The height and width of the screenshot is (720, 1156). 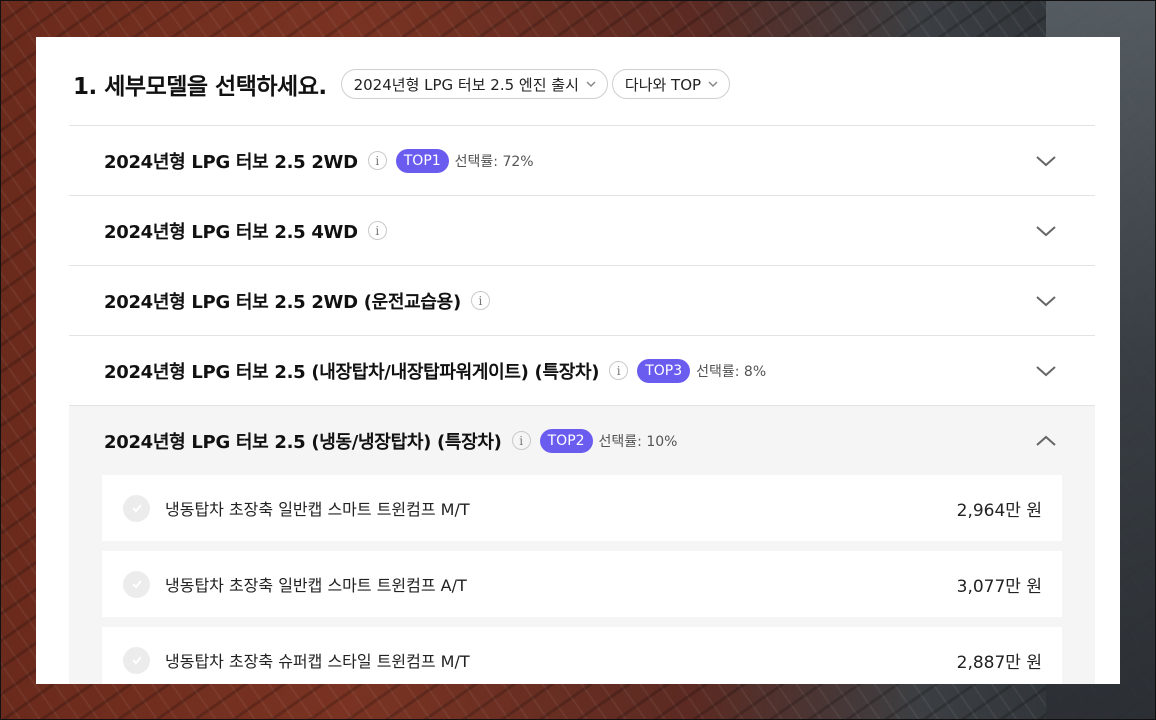 What do you see at coordinates (316, 585) in the screenshot?
I see `trim-name: 냉동탑차 초장축 일반캡 스마트 트윈컴프 A/T` at bounding box center [316, 585].